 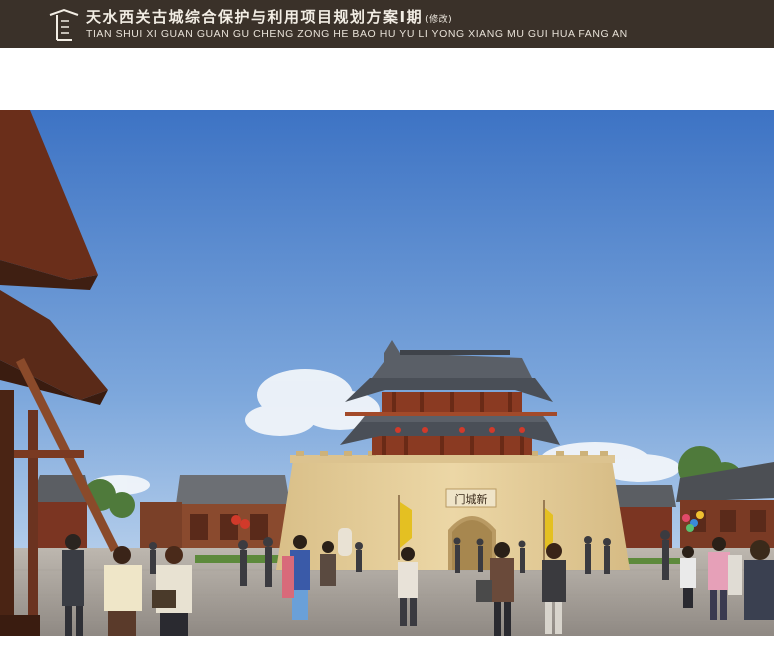 I want to click on project-title-cn: 天水西关古城综合保护与利用项目规划方案Ⅰ期 (修改), so click(x=269, y=16).